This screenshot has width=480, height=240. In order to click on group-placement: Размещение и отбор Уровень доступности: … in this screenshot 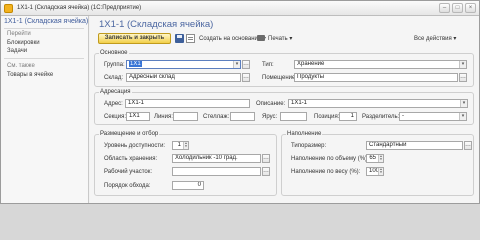, I will do `click(185, 163)`.